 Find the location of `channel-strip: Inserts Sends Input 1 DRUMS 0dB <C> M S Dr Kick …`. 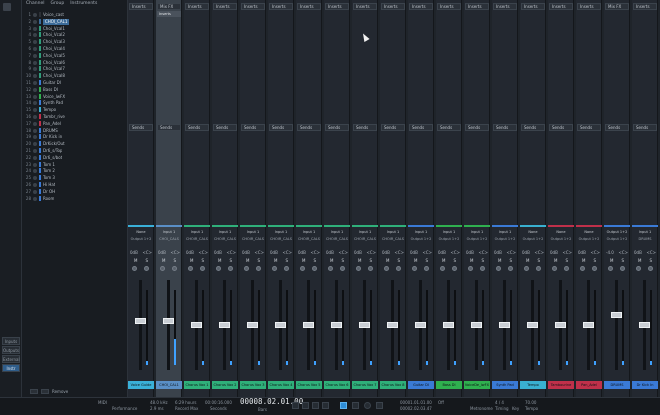

channel-strip: Inserts Sends Input 1 DRUMS 0dB <C> M S Dr Kick … is located at coordinates (645, 198).